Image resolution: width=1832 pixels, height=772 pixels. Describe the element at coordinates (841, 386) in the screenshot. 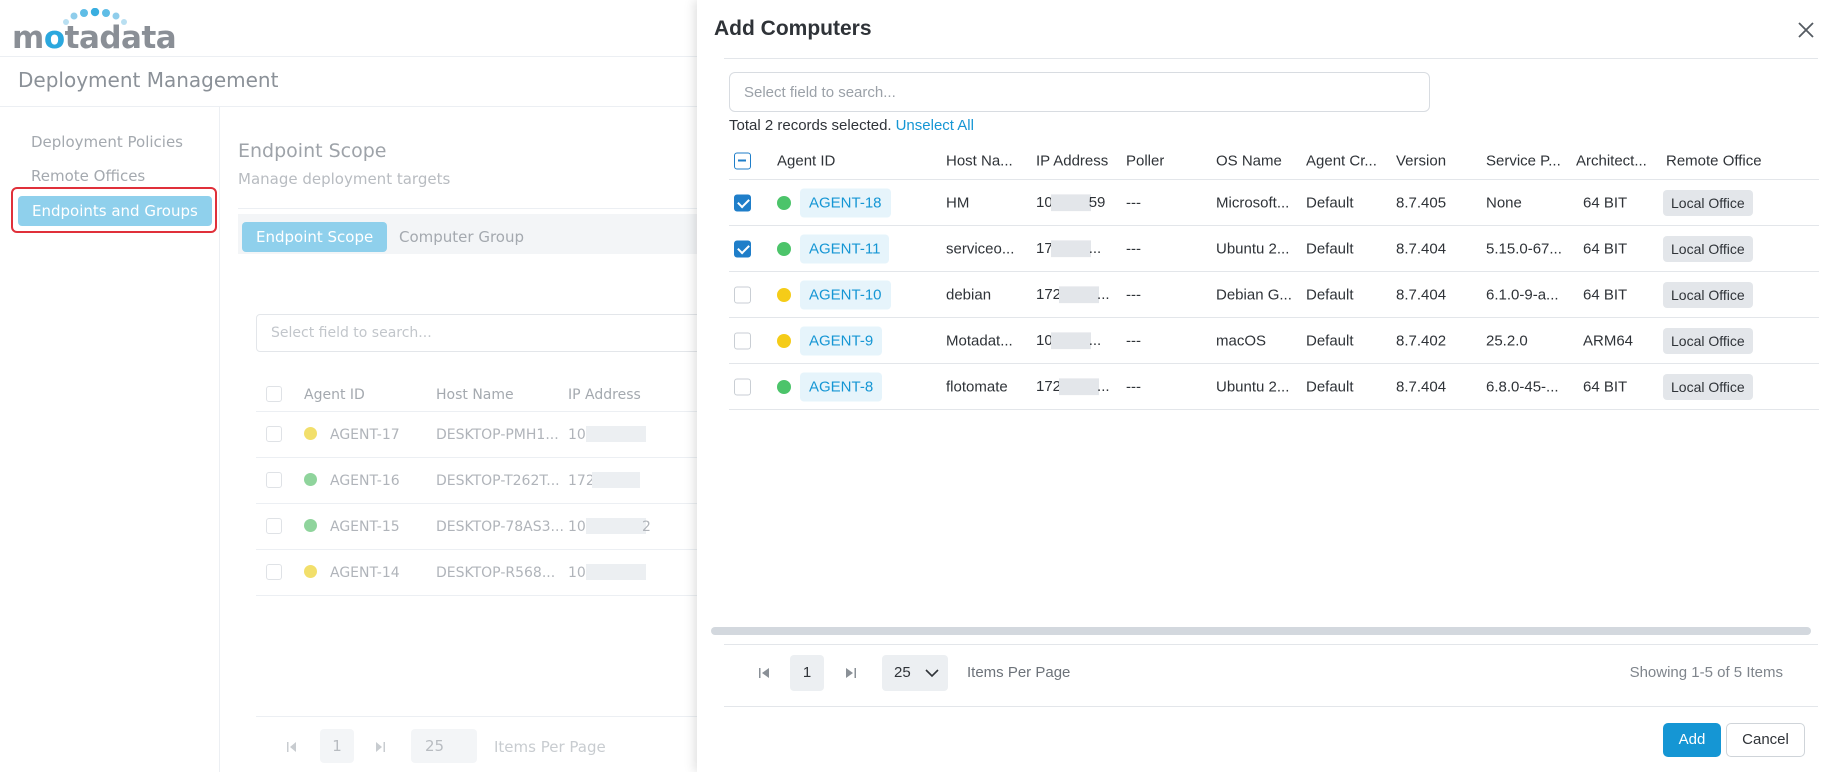

I see `agent-id-link: AGENT-8` at that location.